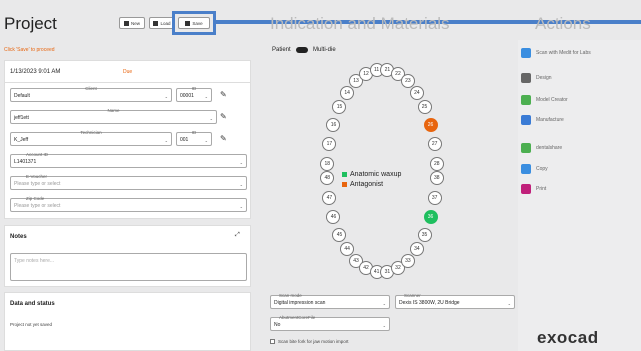 The height and width of the screenshot is (351, 641). I want to click on data-status-card: Data and status Project not yet saved, so click(127, 321).